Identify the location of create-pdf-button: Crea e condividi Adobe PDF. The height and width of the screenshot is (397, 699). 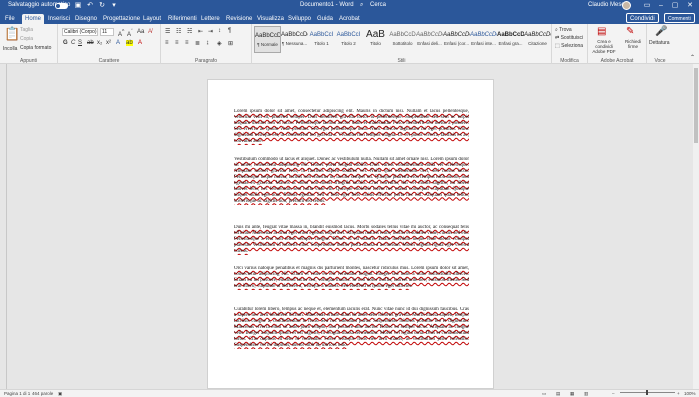
(604, 46).